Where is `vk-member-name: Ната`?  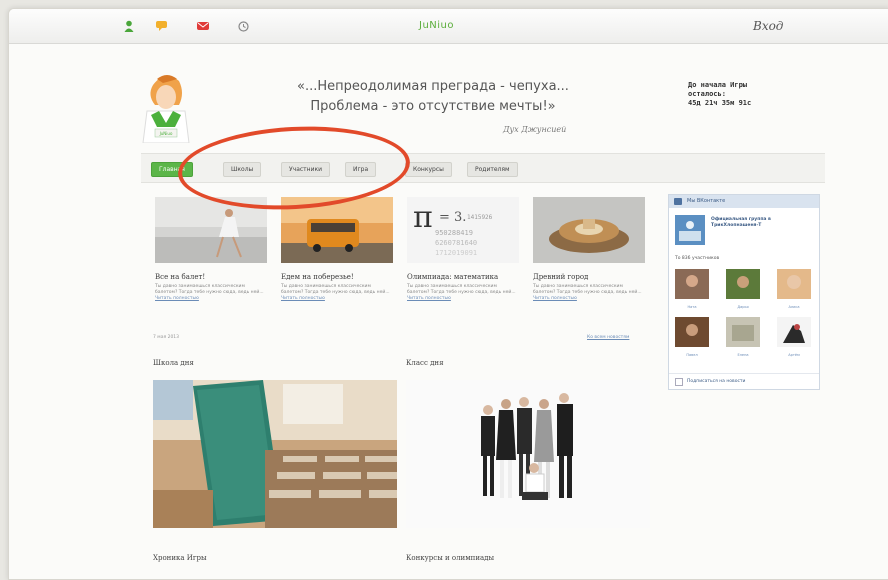
vk-member-name: Ната is located at coordinates (692, 307).